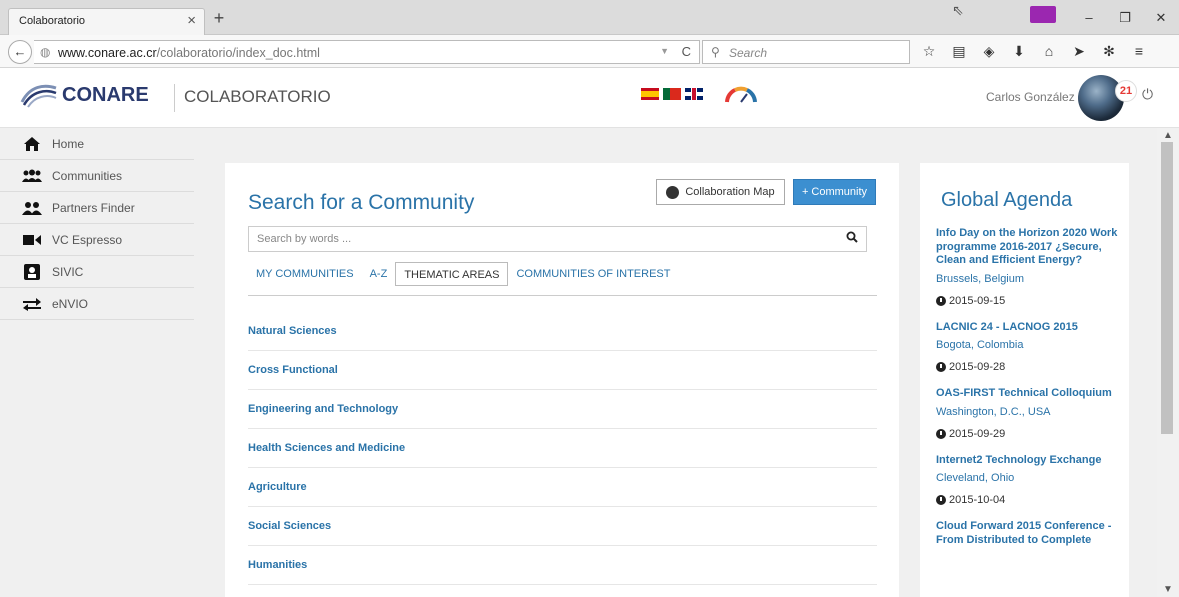 This screenshot has width=1179, height=597. I want to click on logo-text: CONARE, so click(105, 94).